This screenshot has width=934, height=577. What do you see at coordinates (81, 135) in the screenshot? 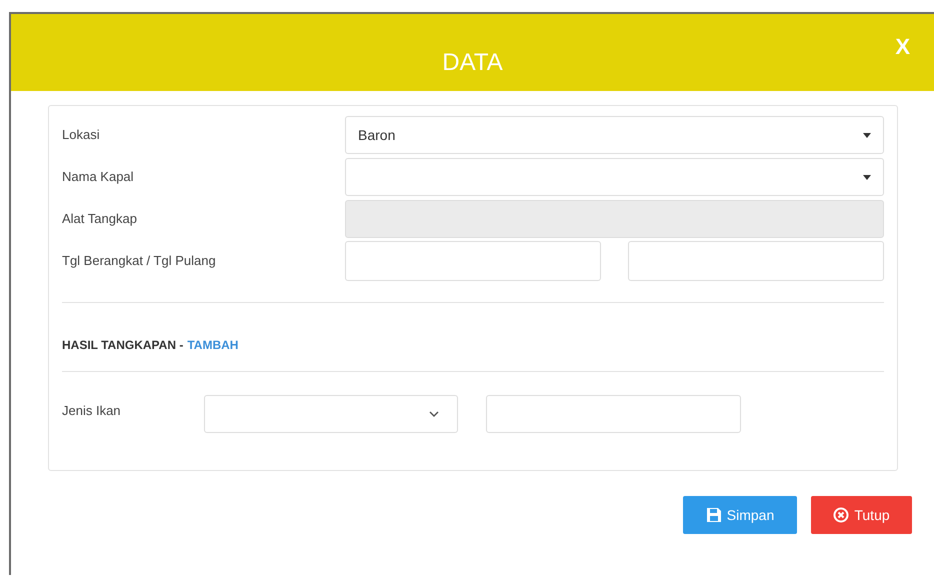
I see `field-label: Lokasi` at bounding box center [81, 135].